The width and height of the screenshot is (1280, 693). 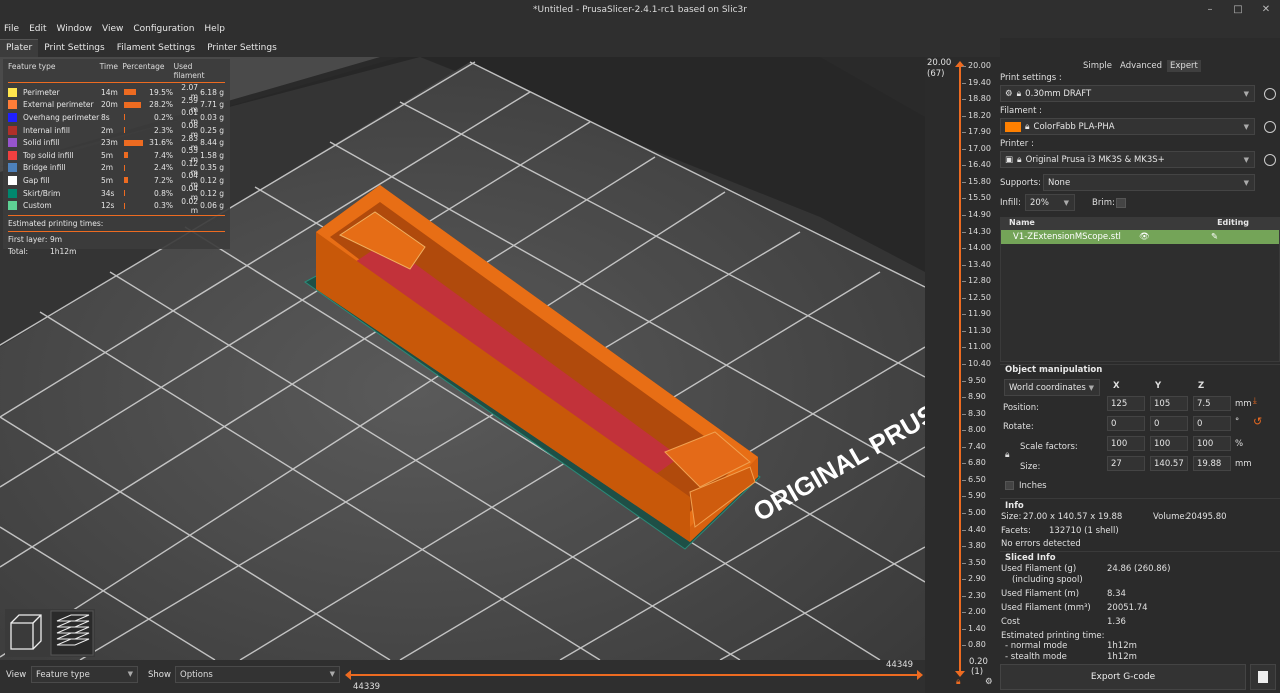 What do you see at coordinates (1212, 403) in the screenshot?
I see `position-z-input: 7.5` at bounding box center [1212, 403].